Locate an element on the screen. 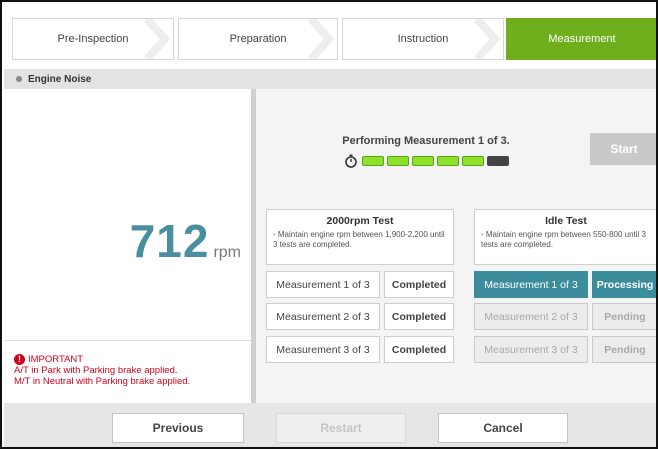 This screenshot has height=449, width=658. stopwatch-icon is located at coordinates (351, 161).